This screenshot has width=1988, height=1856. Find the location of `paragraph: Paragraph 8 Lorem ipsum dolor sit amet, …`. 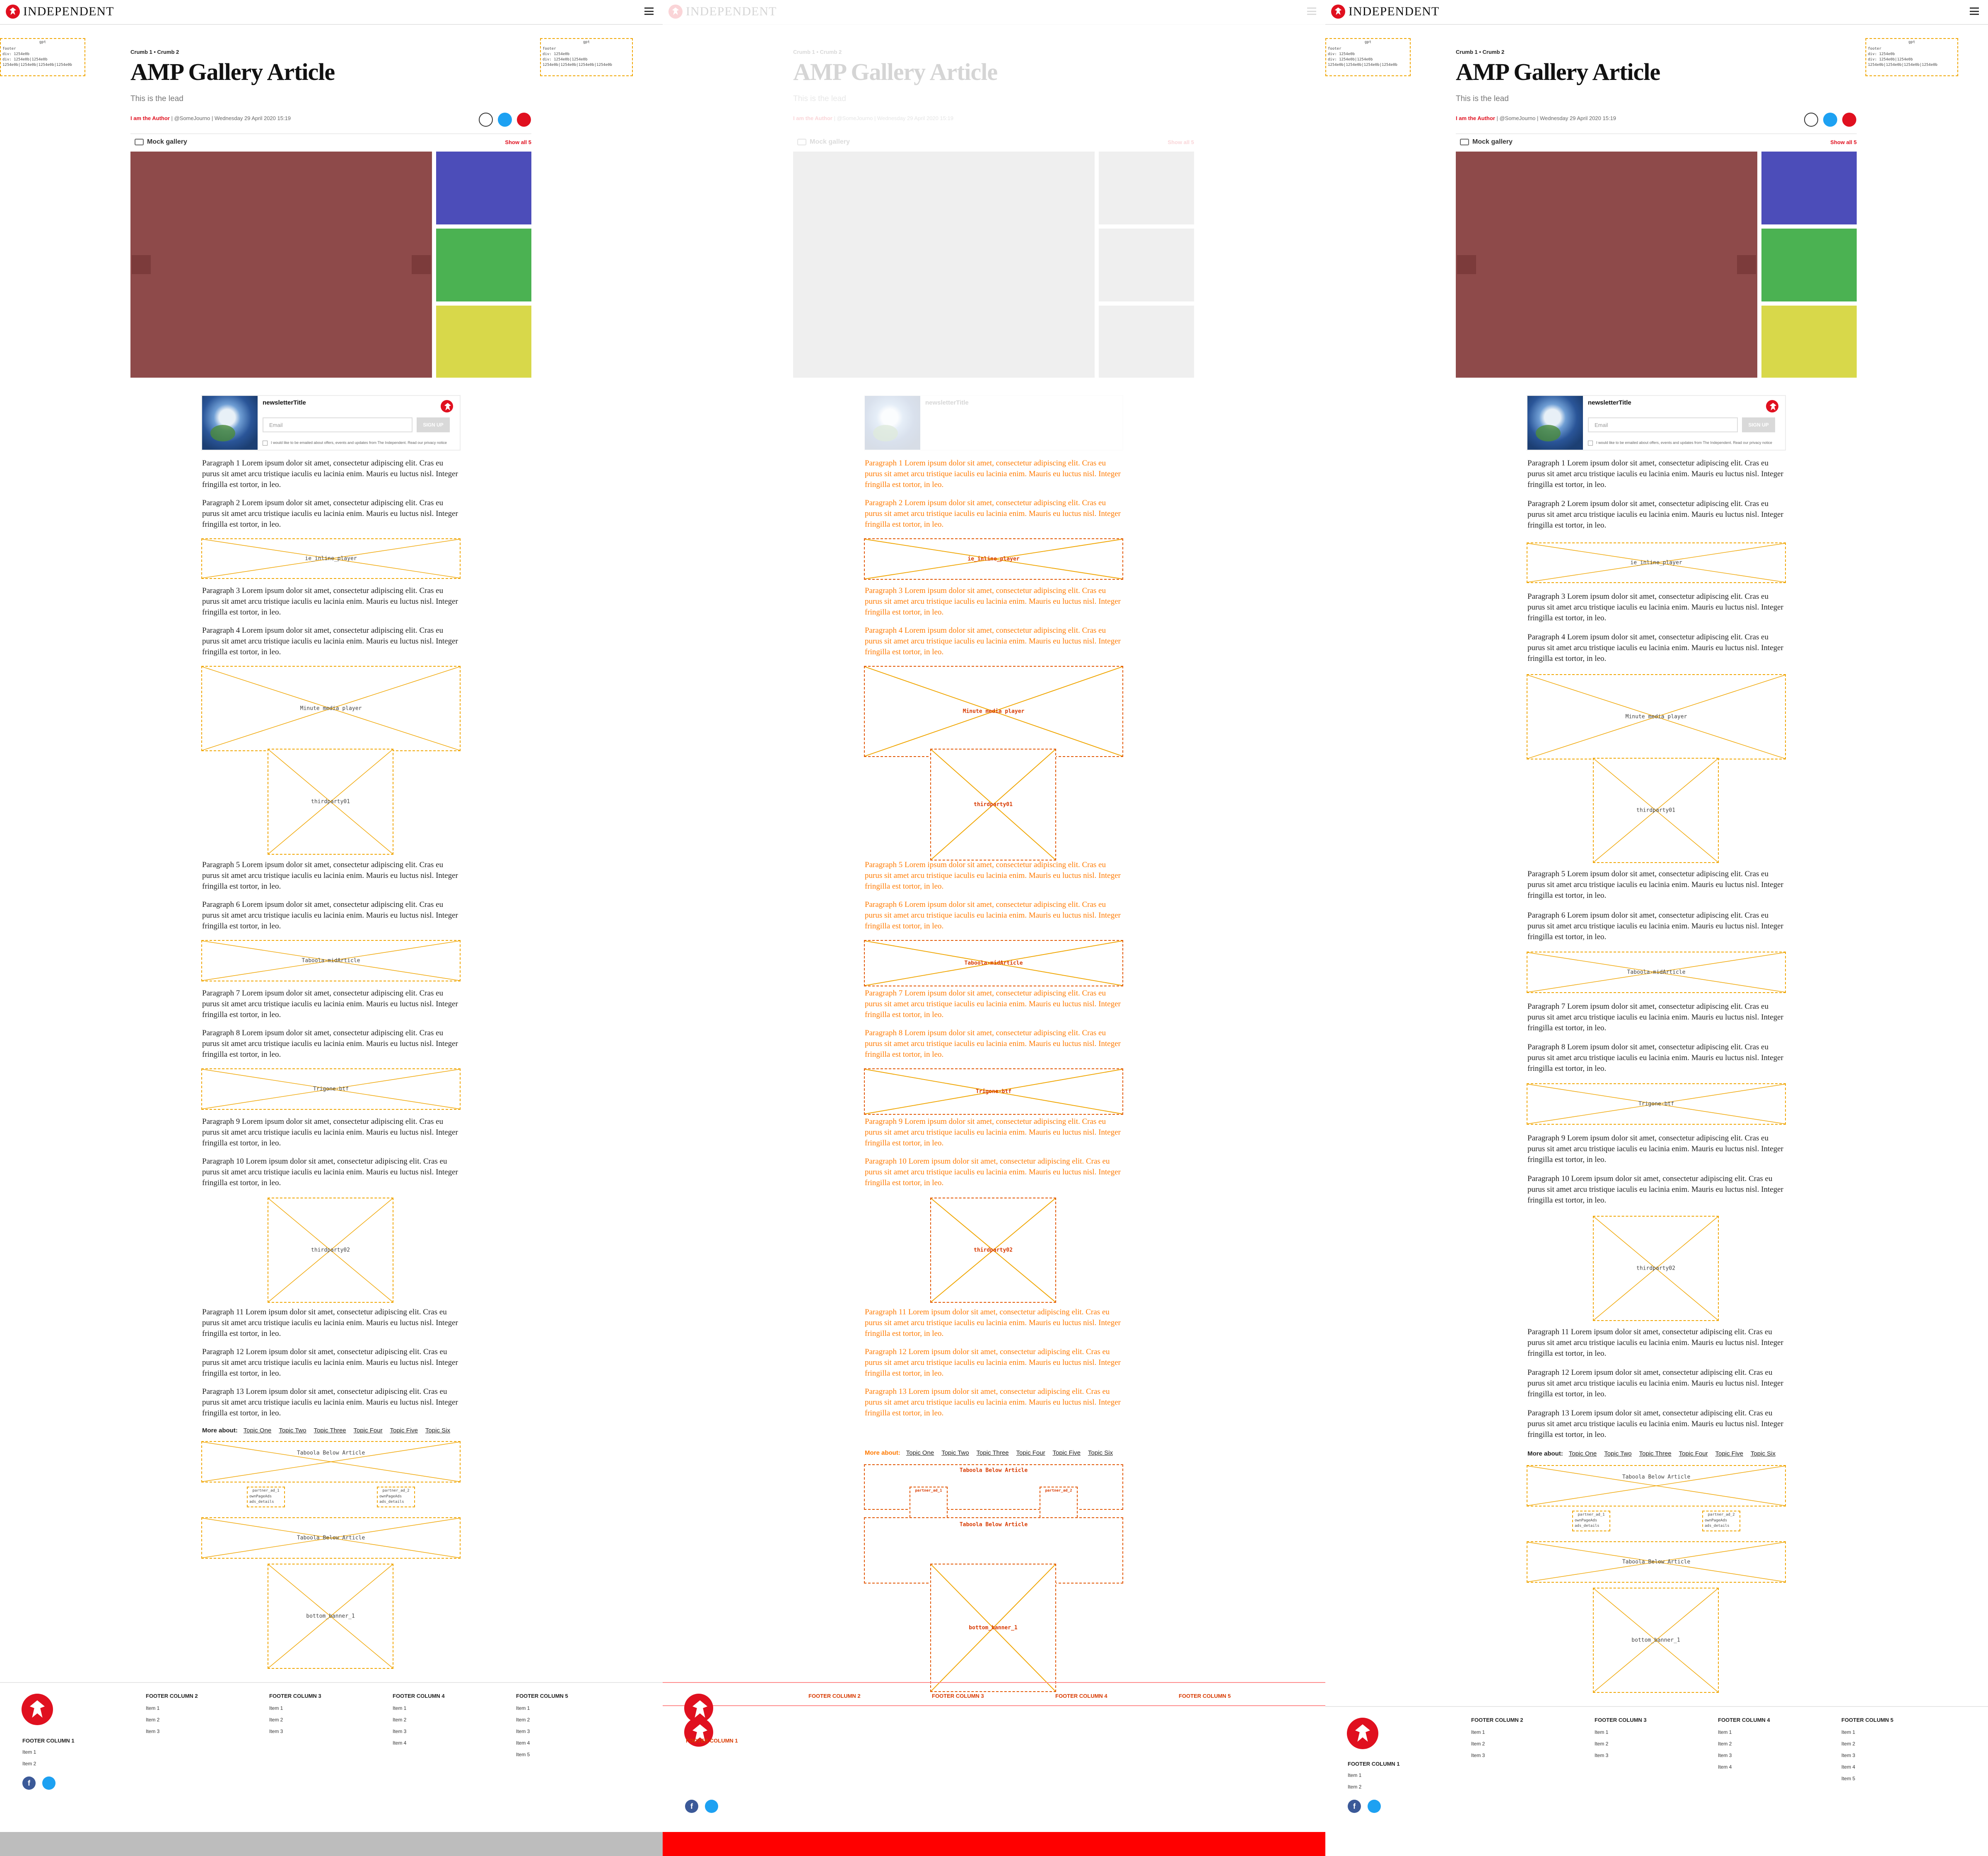

paragraph: Paragraph 8 Lorem ipsum dolor sit amet, … is located at coordinates (1655, 1058).